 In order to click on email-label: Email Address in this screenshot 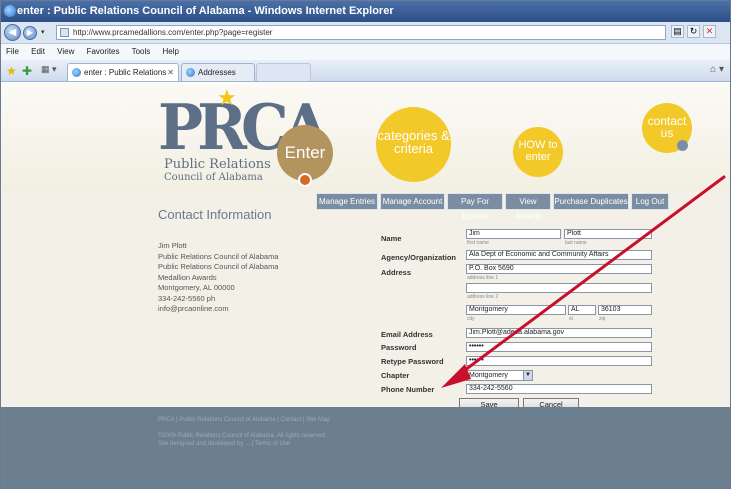, I will do `click(407, 334)`.